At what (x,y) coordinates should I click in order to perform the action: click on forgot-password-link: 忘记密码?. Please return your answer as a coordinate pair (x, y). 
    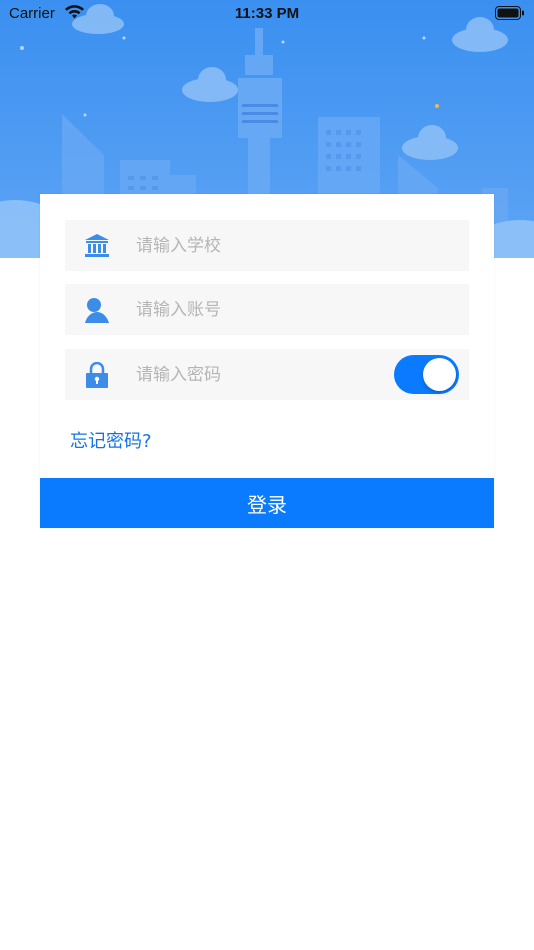
    Looking at the image, I should click on (111, 440).